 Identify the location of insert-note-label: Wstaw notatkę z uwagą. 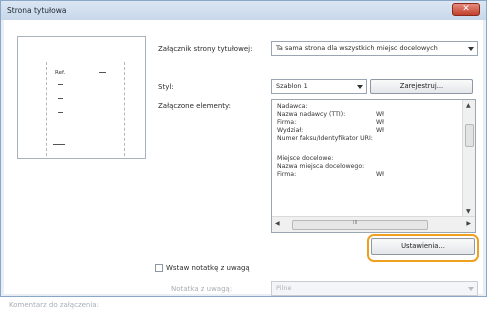
(208, 268).